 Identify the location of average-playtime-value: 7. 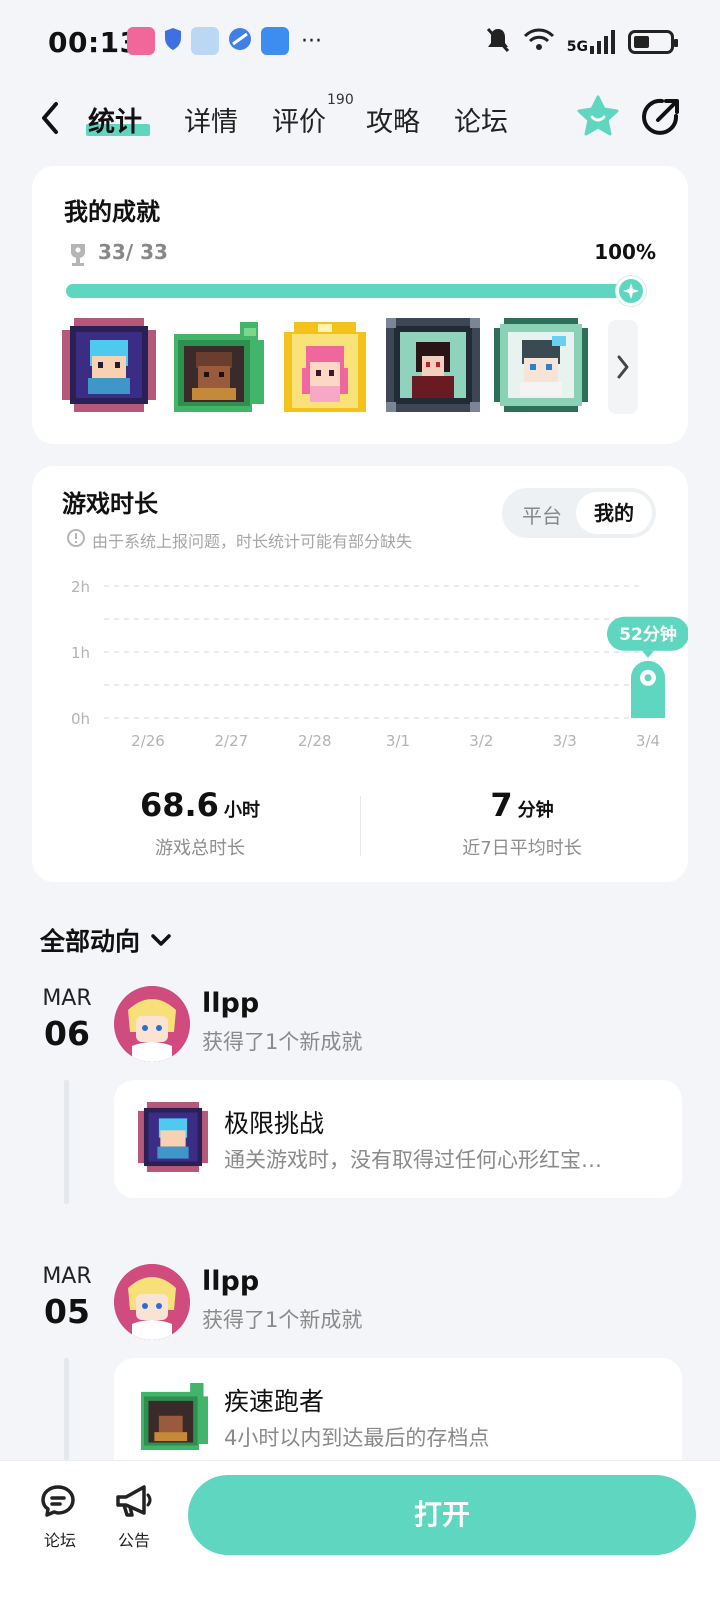
(501, 805).